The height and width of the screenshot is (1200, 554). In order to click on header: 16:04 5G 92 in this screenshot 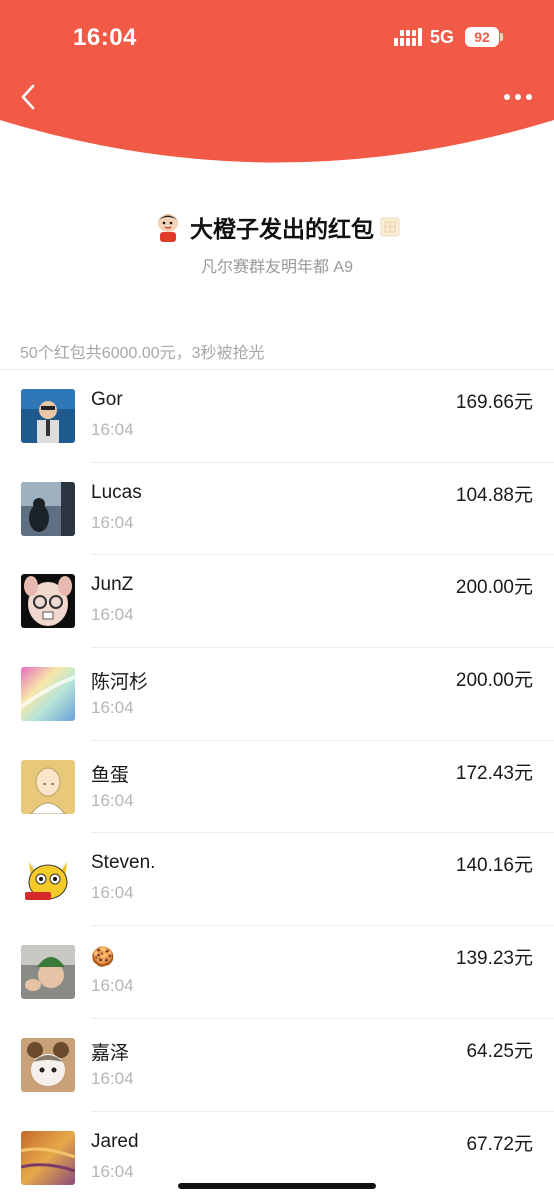, I will do `click(277, 85)`.